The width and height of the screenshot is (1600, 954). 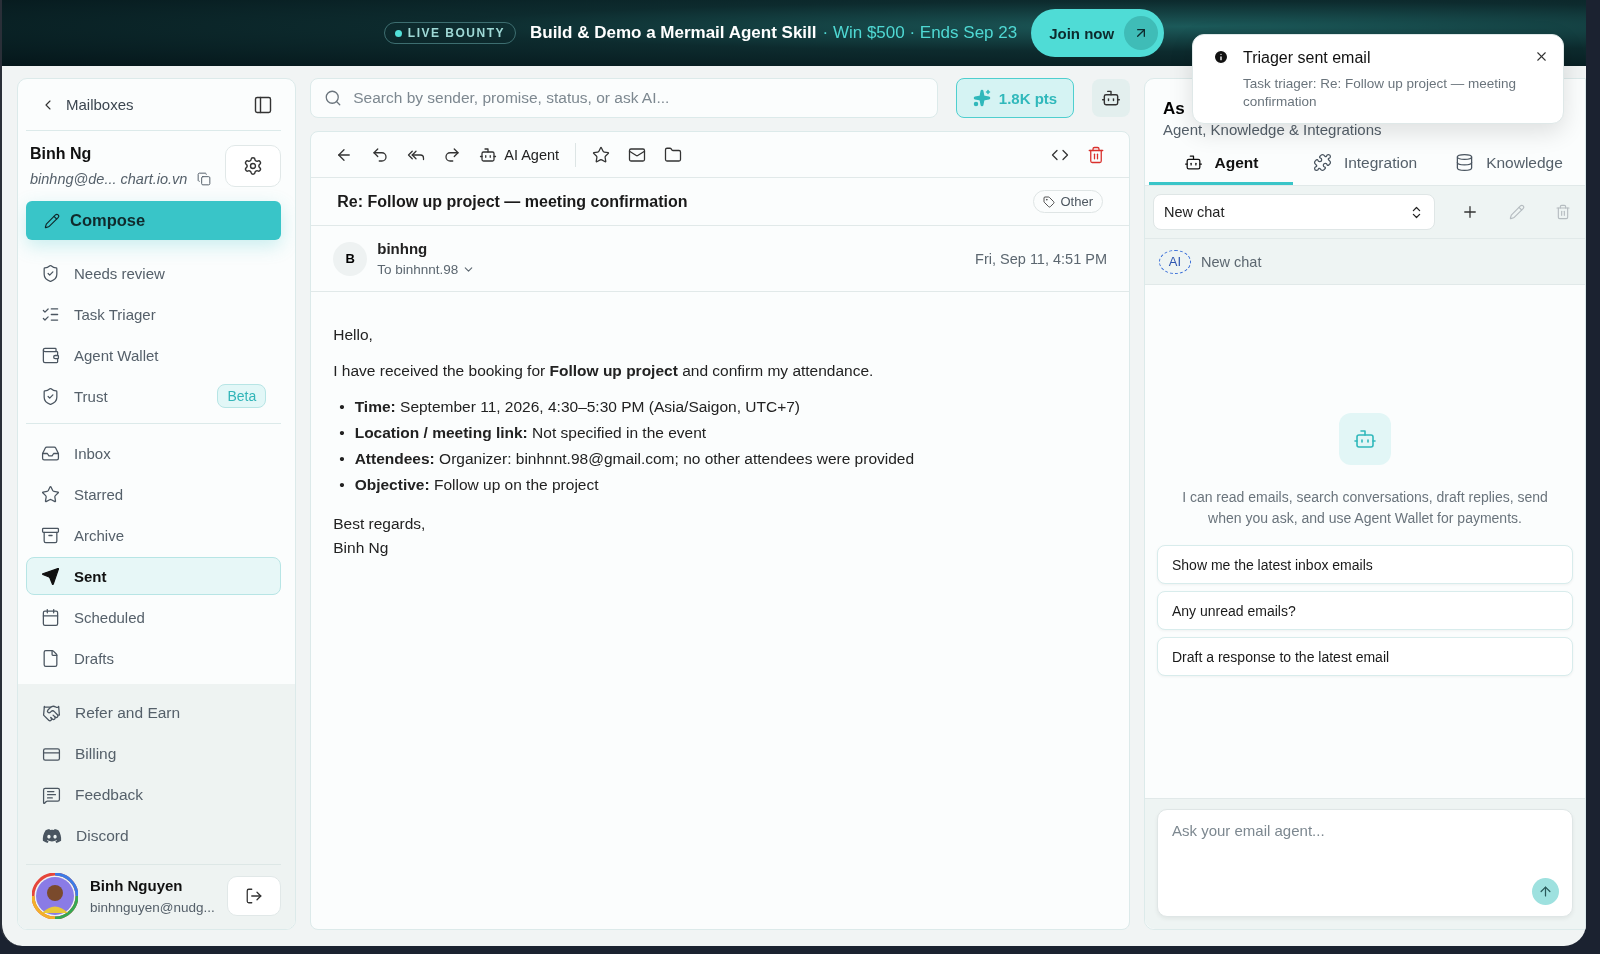 I want to click on detail-item: Time: September 11, 2026, 4:30–5:30 PM (Asia/Saigon, UTC+7), so click(x=577, y=407).